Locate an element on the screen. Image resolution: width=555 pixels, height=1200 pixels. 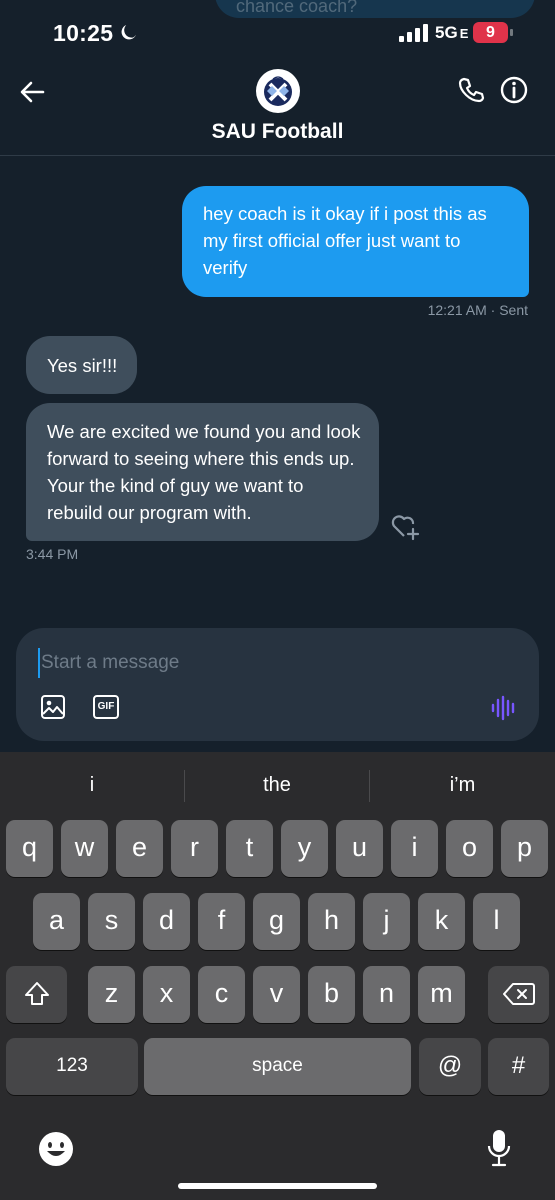
backspace-icon is located at coordinates (518, 994).